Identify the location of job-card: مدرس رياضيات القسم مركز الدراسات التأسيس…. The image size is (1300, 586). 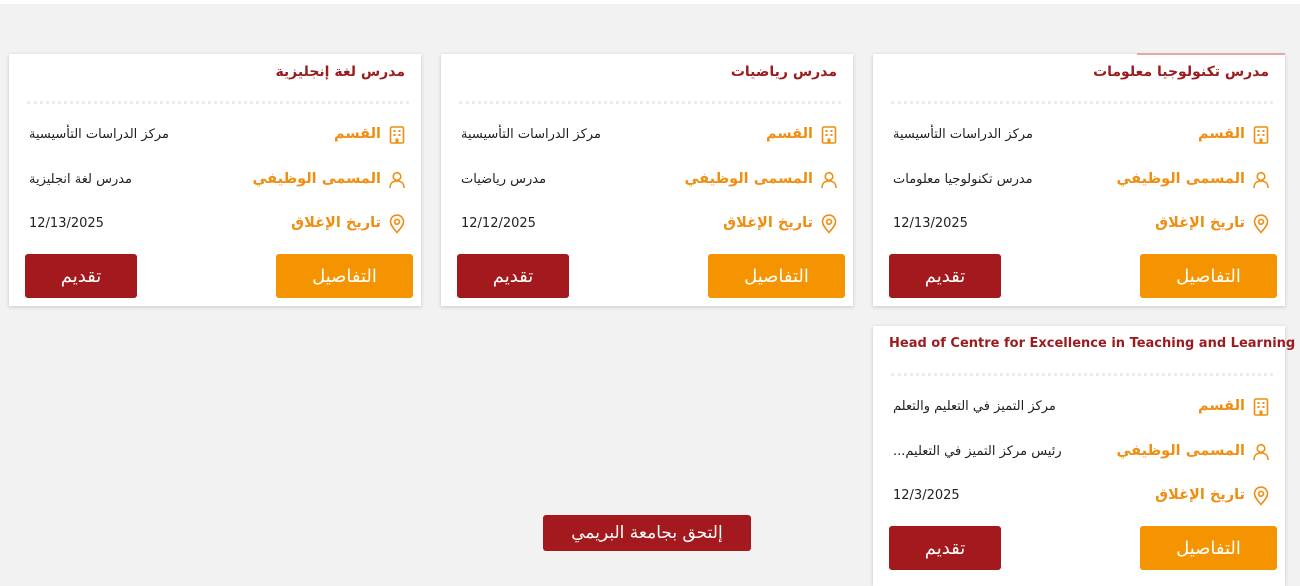
(647, 180).